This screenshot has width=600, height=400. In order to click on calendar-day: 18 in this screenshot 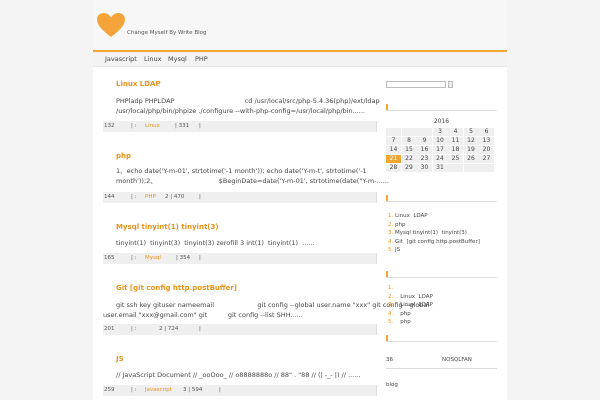, I will do `click(455, 150)`.